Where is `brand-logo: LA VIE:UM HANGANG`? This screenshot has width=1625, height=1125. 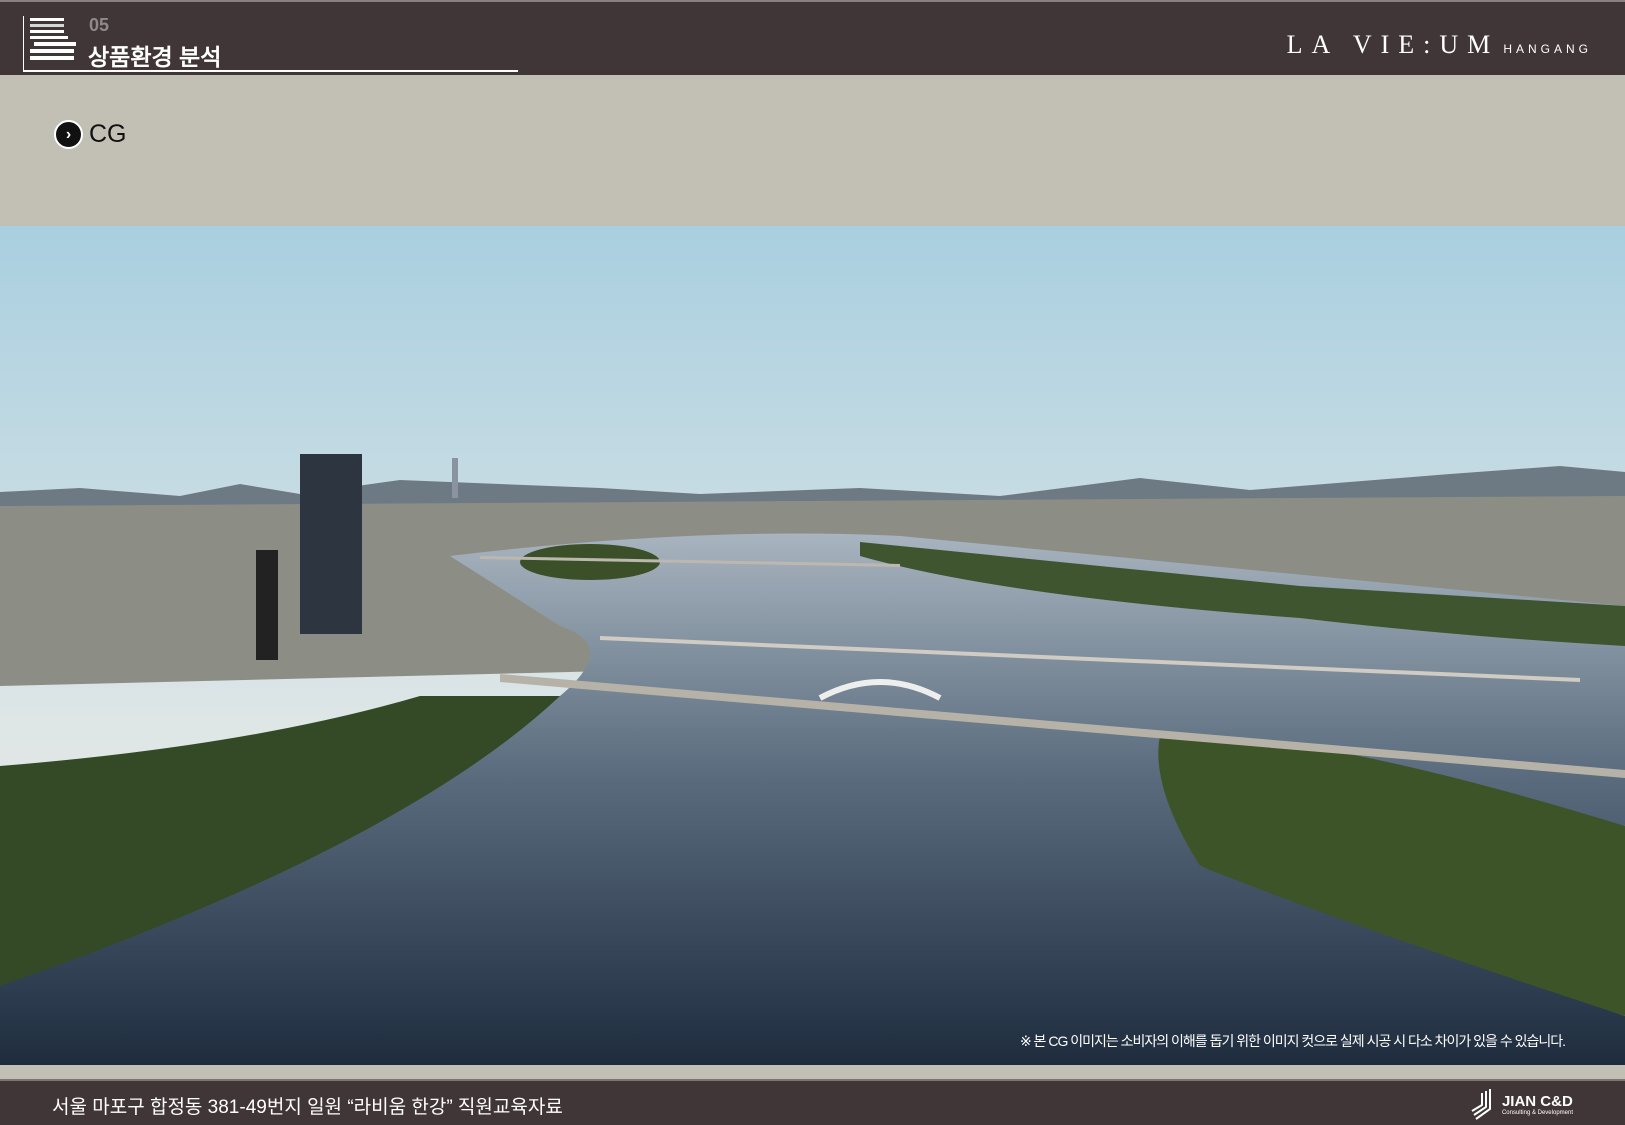
brand-logo: LA VIE:UM HANGANG is located at coordinates (1439, 45).